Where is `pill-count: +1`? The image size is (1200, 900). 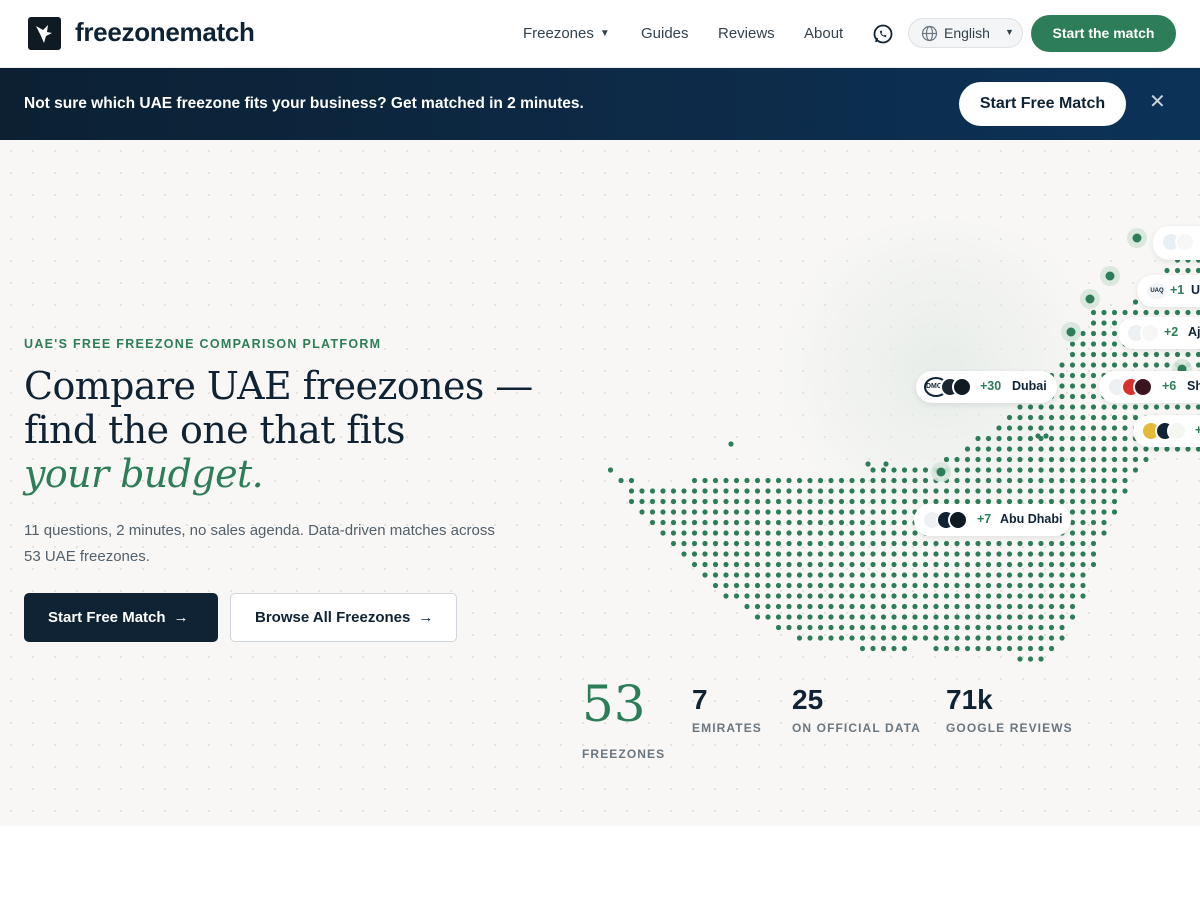 pill-count: +1 is located at coordinates (1177, 290).